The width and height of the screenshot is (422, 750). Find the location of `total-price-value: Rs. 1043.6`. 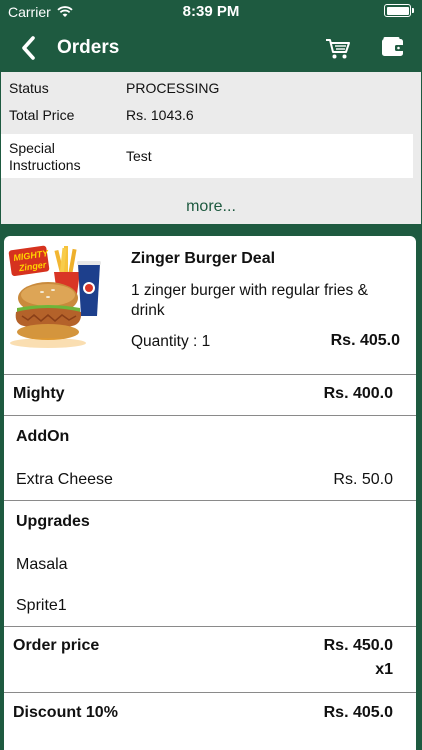

total-price-value: Rs. 1043.6 is located at coordinates (160, 115).